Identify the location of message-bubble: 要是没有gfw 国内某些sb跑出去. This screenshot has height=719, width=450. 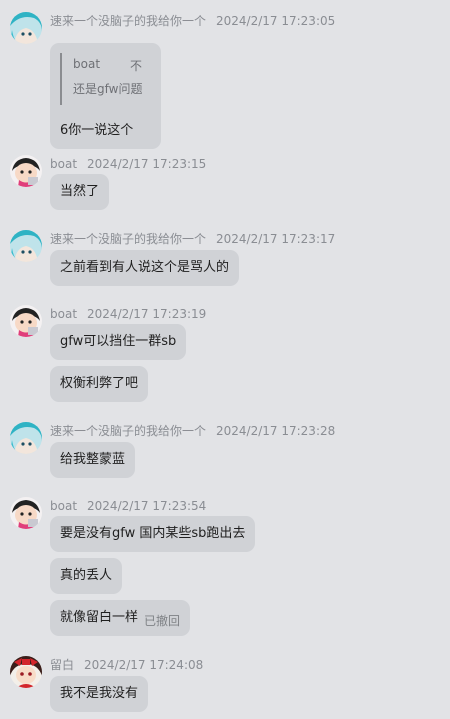
(153, 534).